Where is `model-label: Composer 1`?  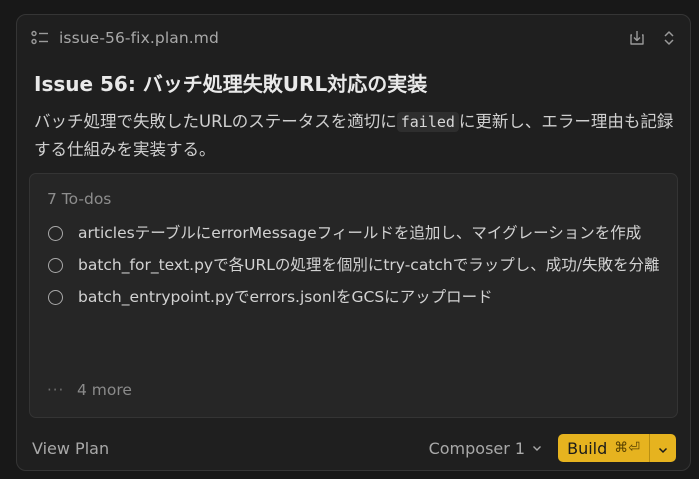
model-label: Composer 1 is located at coordinates (477, 448).